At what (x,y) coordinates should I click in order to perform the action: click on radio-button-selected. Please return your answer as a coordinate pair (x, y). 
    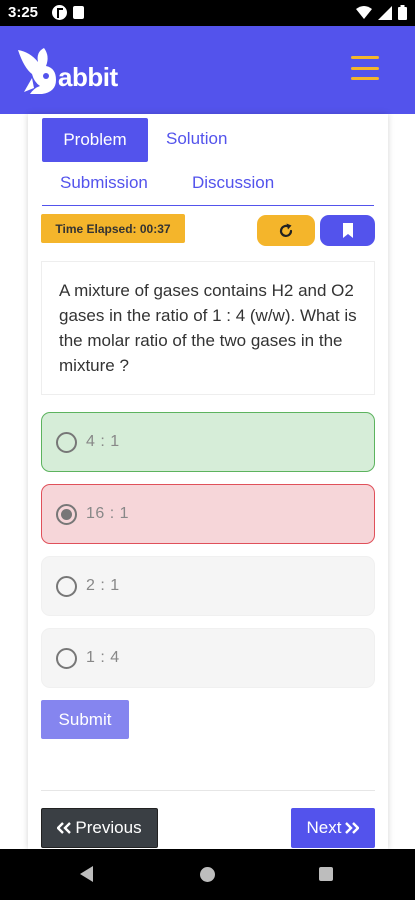
    Looking at the image, I should click on (66, 514).